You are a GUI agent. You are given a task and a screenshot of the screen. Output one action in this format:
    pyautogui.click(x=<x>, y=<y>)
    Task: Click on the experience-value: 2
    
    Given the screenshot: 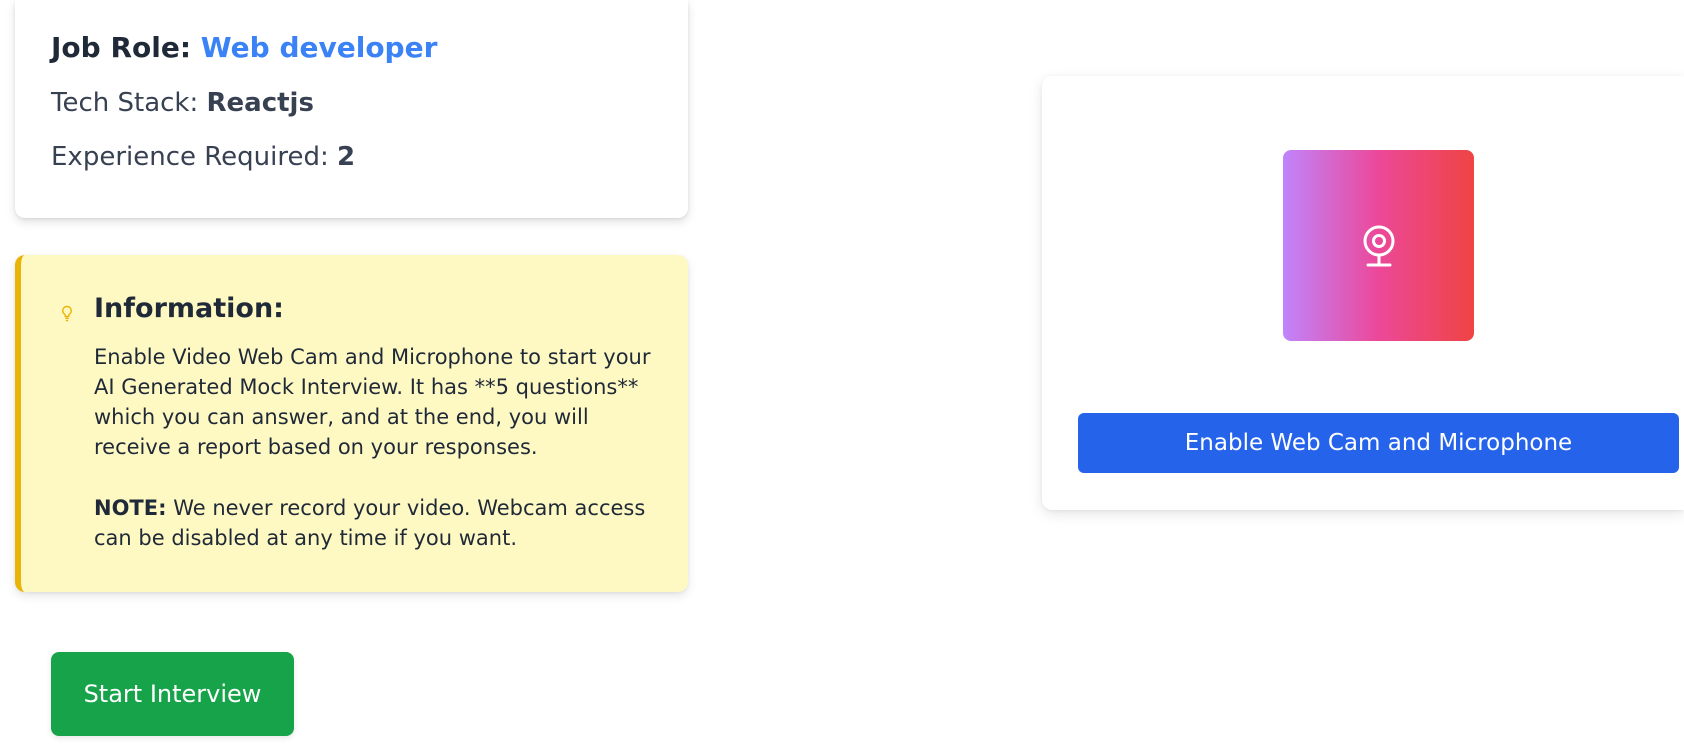 What is the action you would take?
    pyautogui.click(x=346, y=157)
    